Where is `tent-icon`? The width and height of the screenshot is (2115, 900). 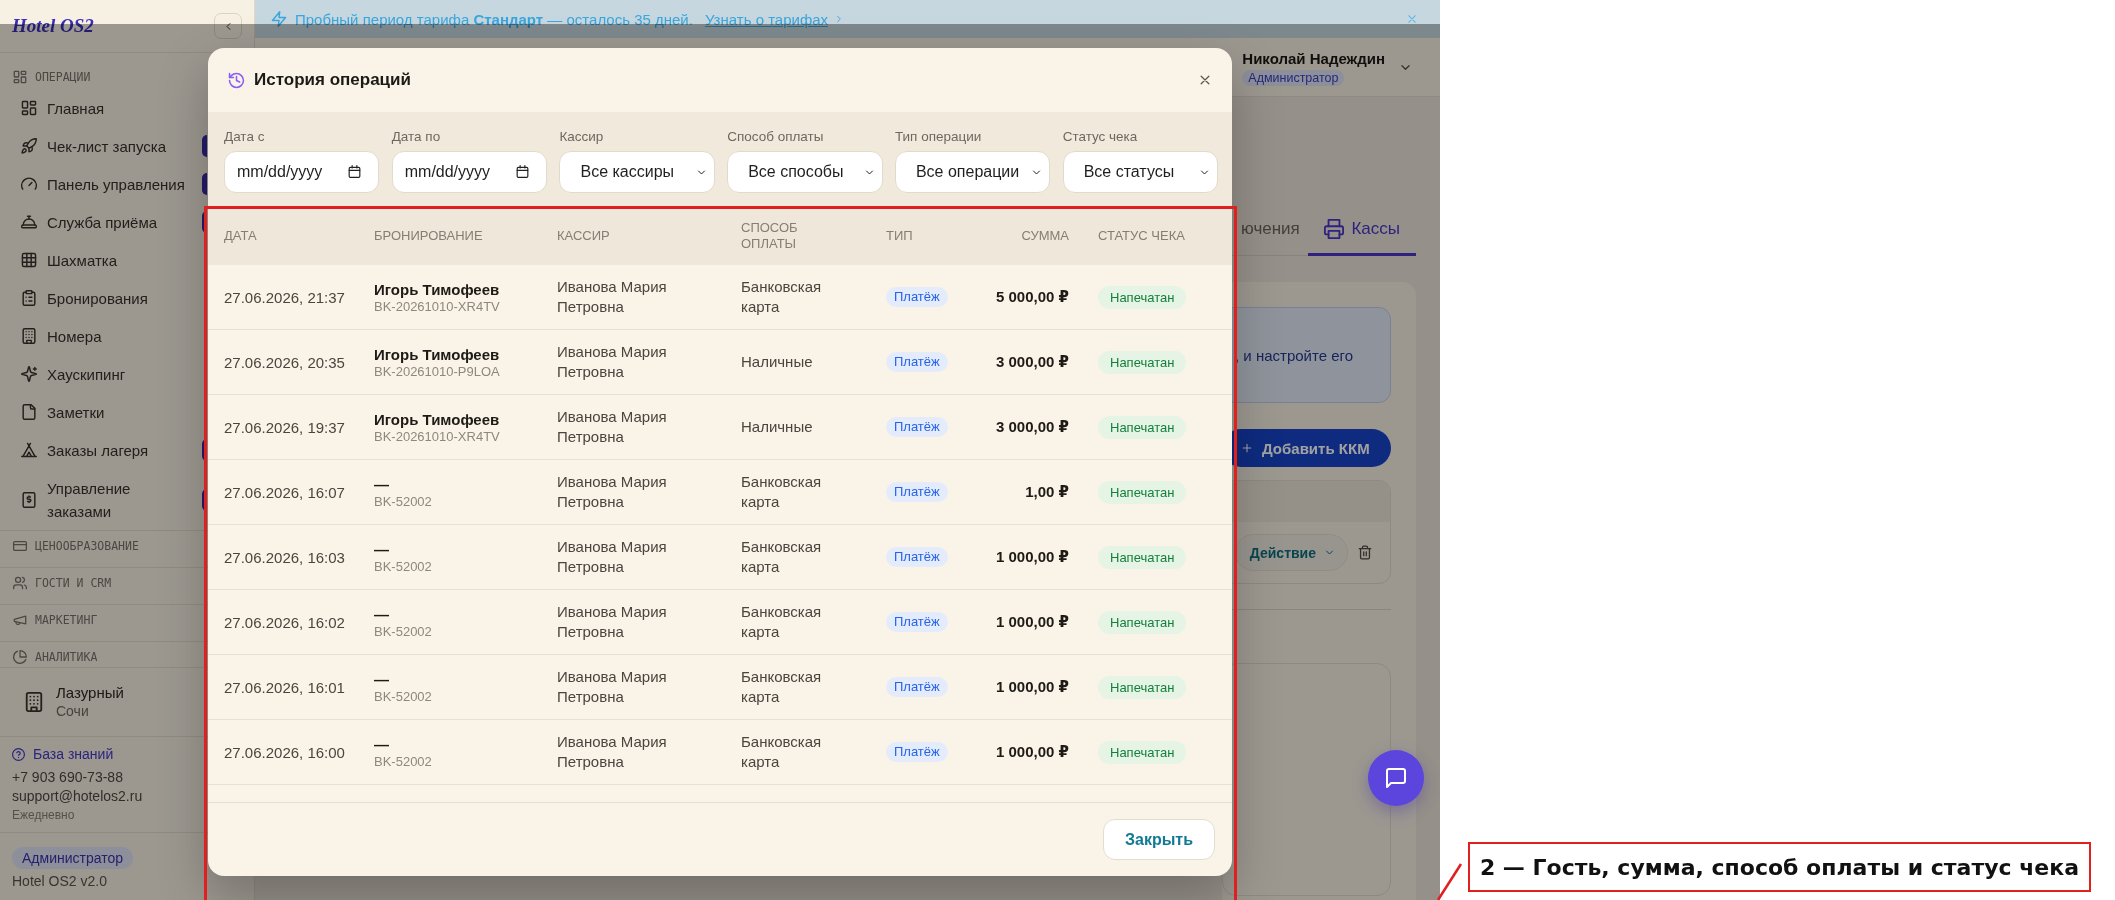 tent-icon is located at coordinates (29, 450).